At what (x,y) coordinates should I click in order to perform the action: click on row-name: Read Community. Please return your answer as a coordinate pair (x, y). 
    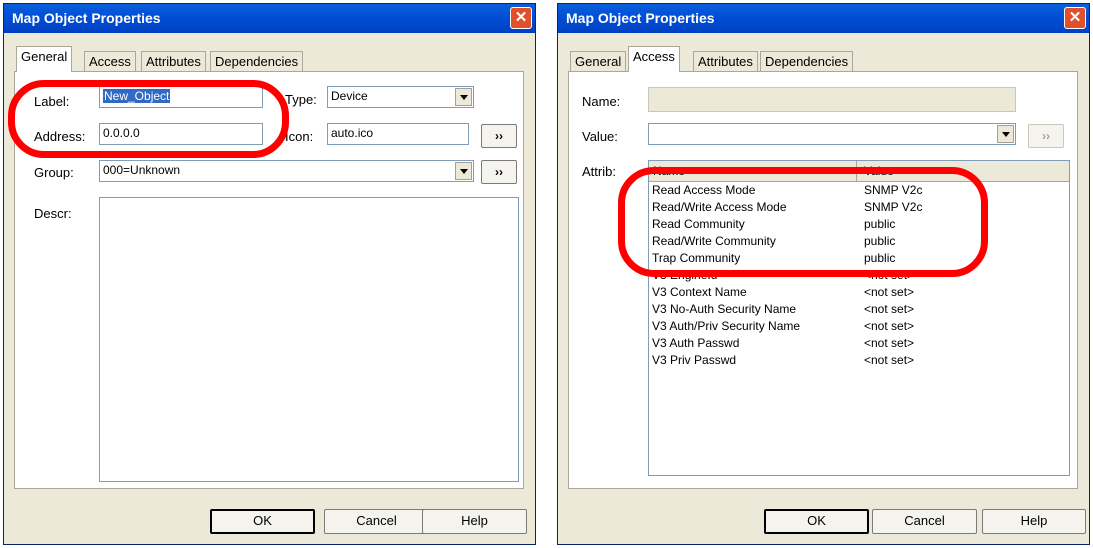
    Looking at the image, I should click on (698, 224).